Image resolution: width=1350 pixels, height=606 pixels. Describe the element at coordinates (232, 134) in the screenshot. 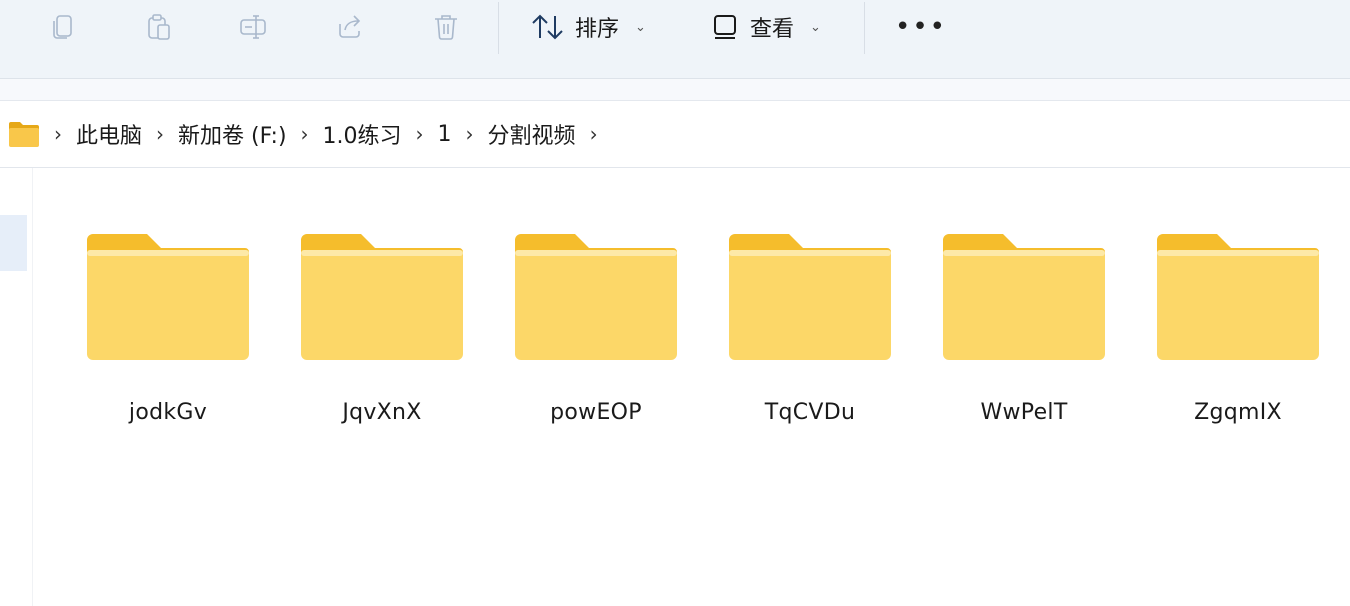

I see `breadcrumb-item-drive-f: 新加卷 (F:)` at that location.